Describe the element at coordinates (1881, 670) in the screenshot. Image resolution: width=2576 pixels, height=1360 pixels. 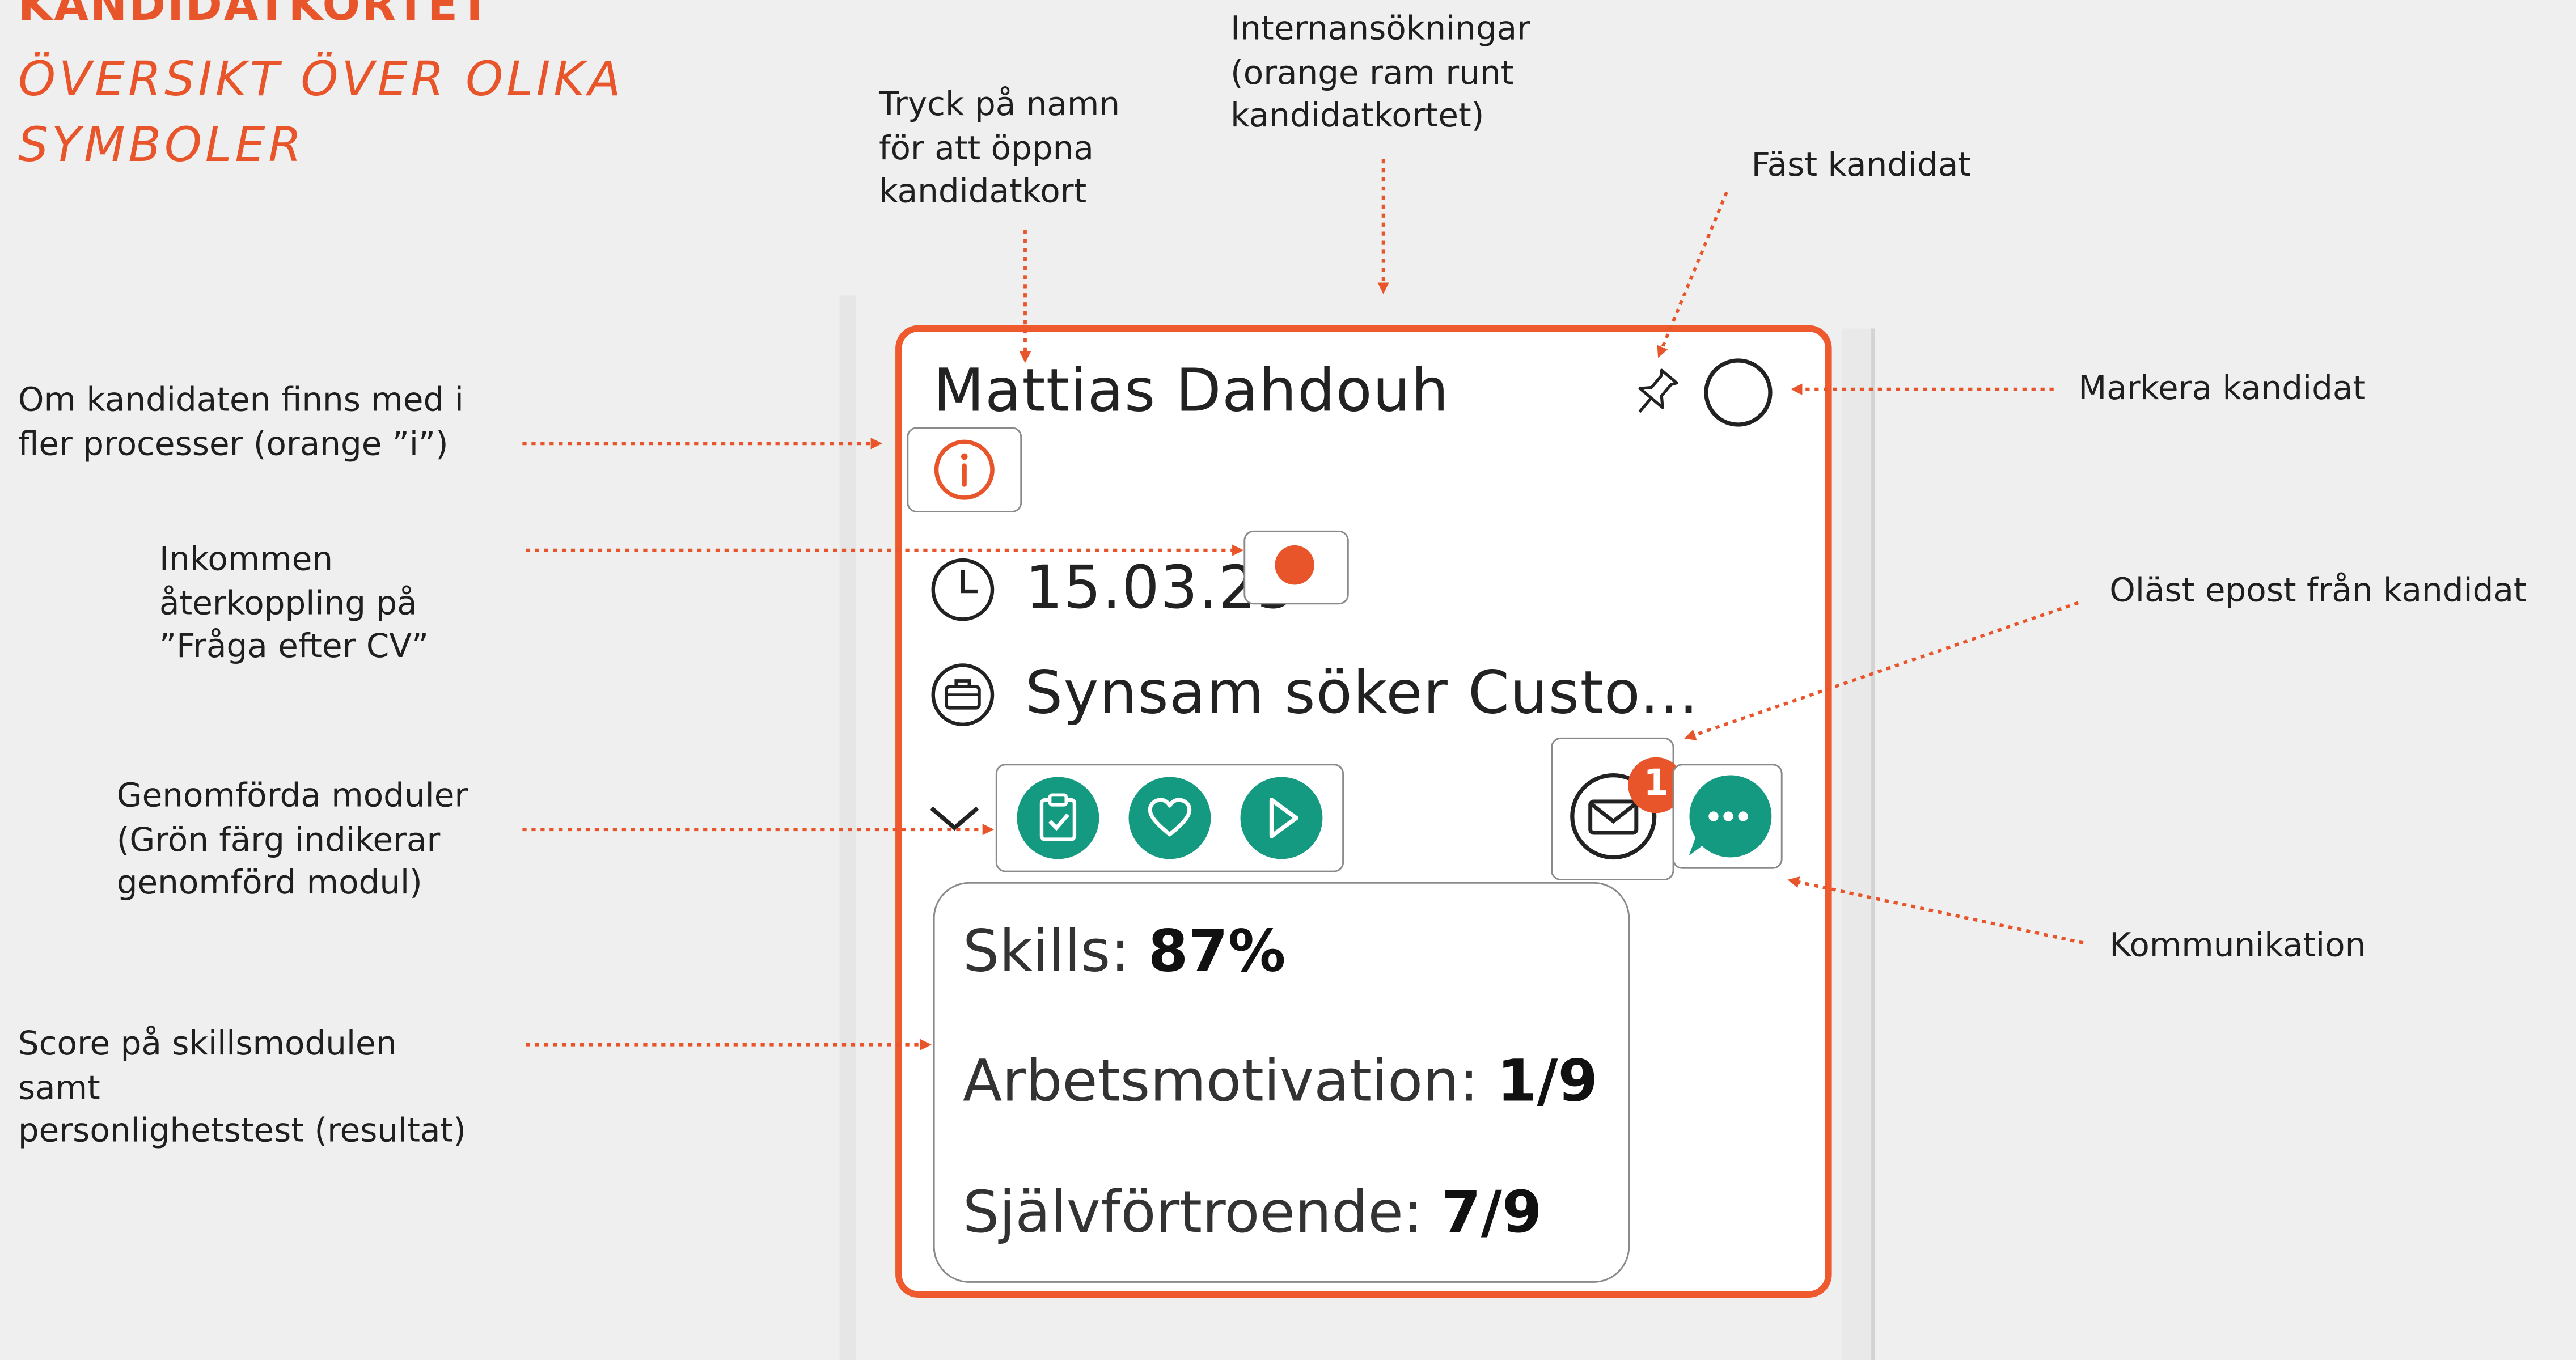
I see `arrow-unread-email` at that location.